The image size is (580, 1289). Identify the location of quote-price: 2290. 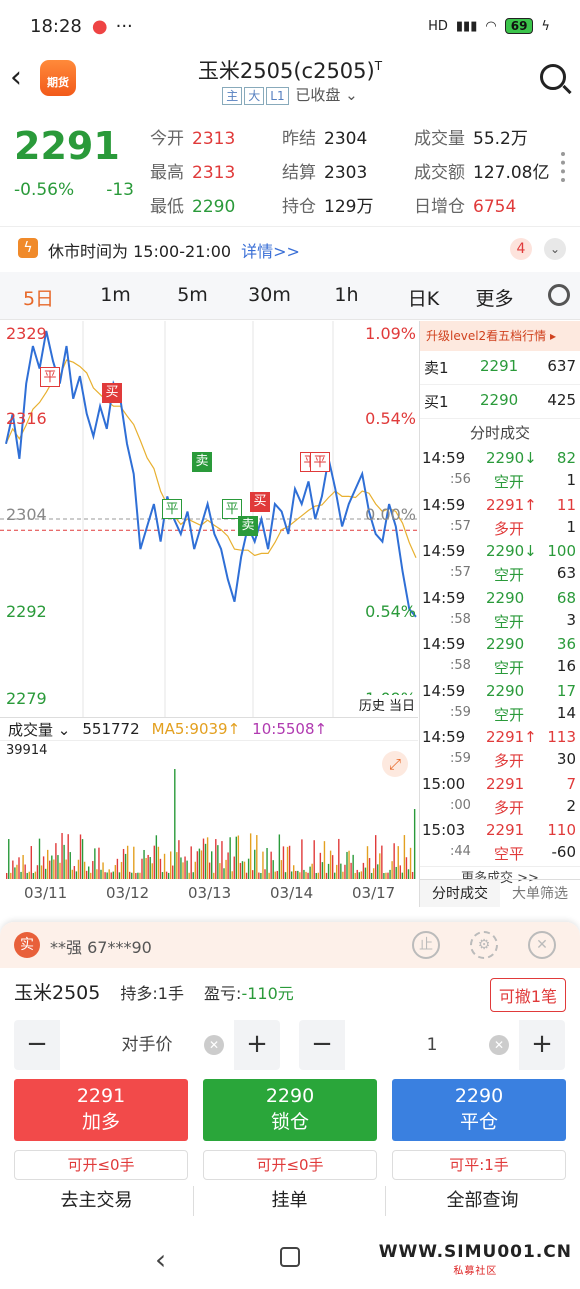
(499, 400).